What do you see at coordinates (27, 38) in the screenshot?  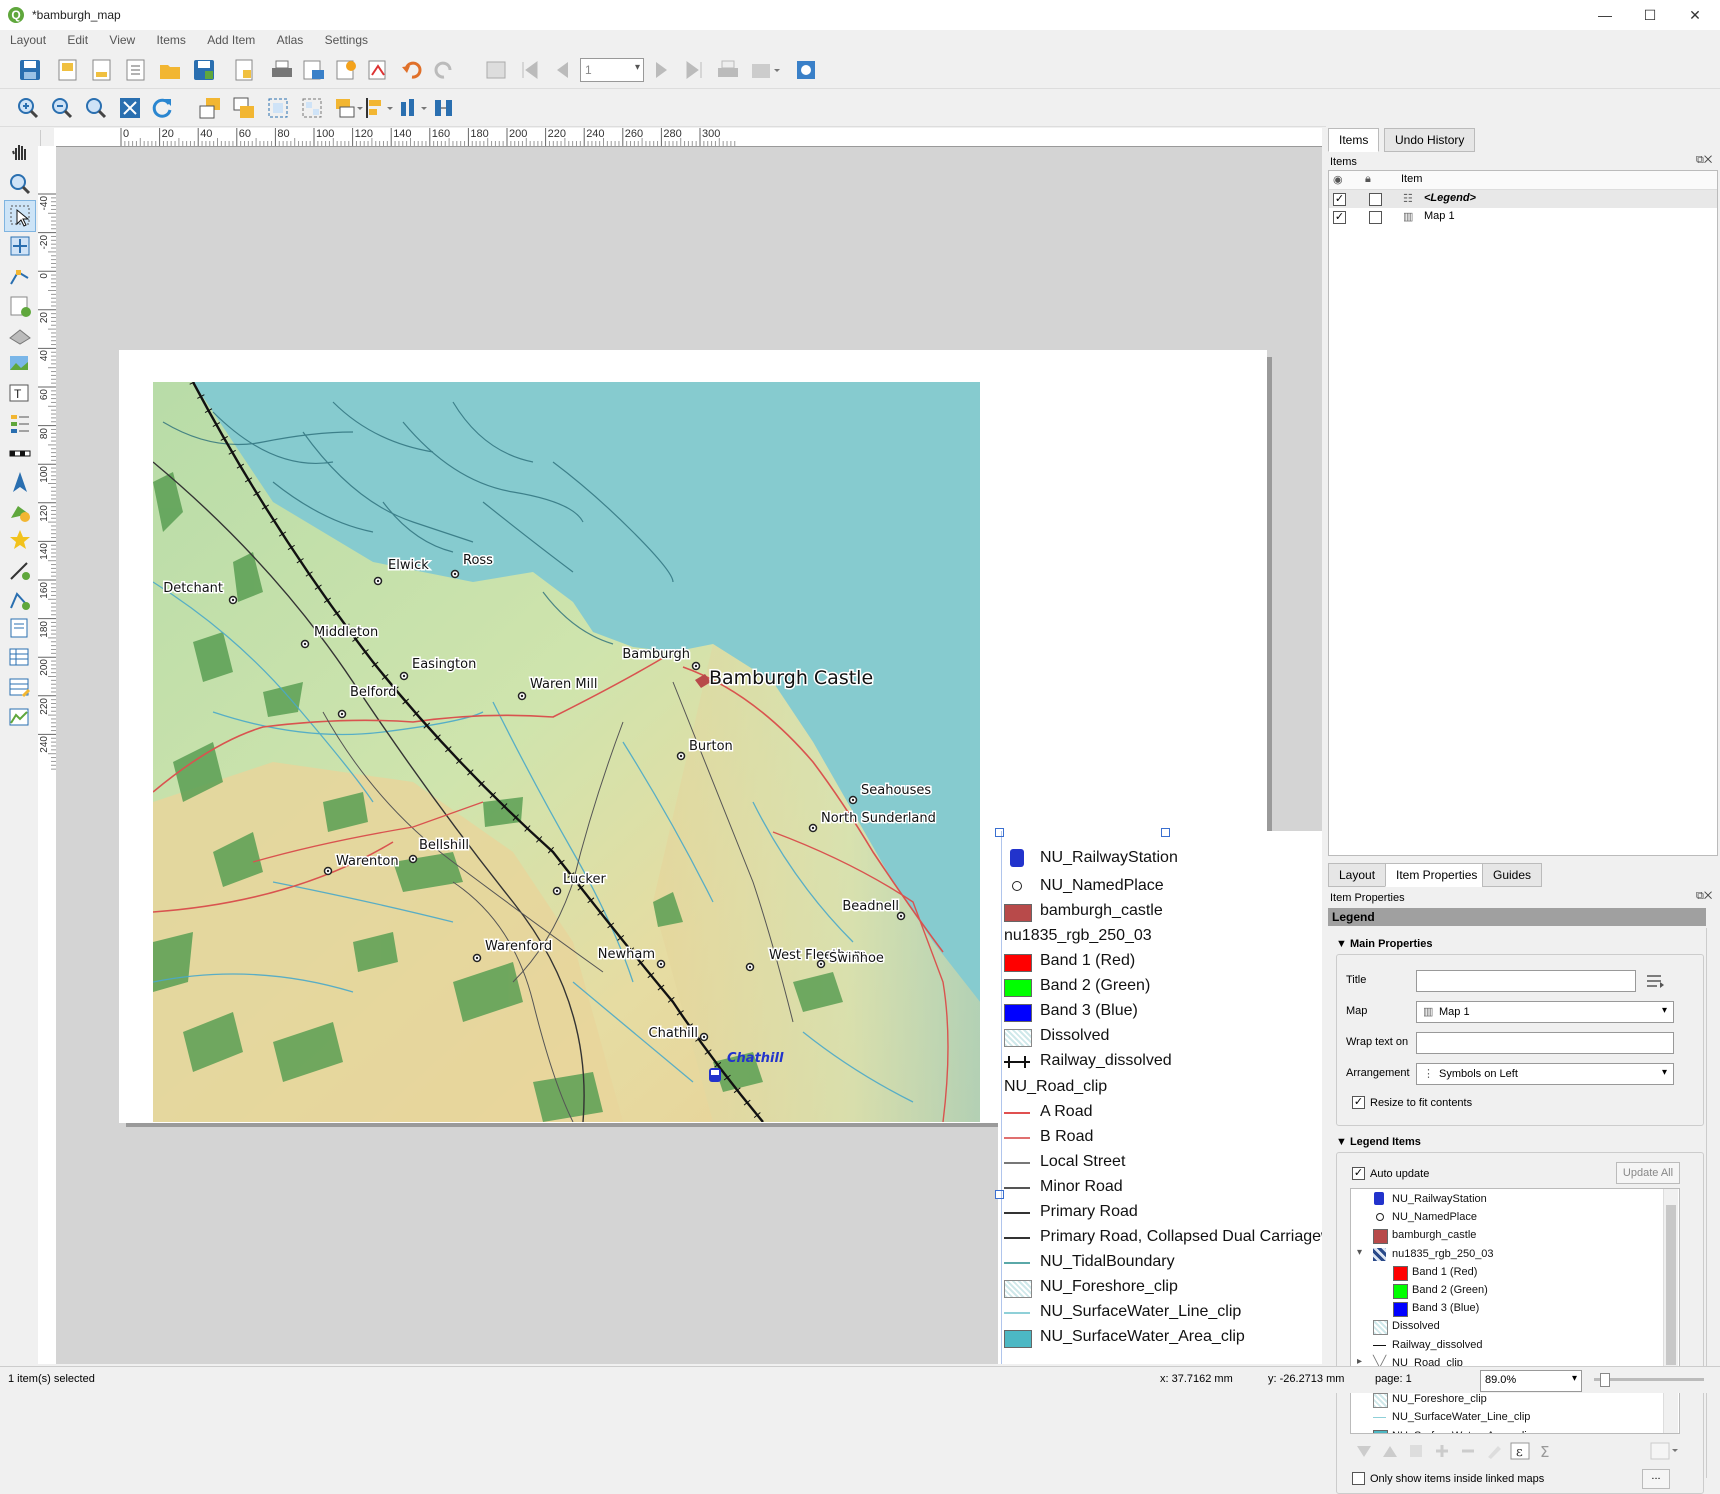 I see `menu-layout: Layout` at bounding box center [27, 38].